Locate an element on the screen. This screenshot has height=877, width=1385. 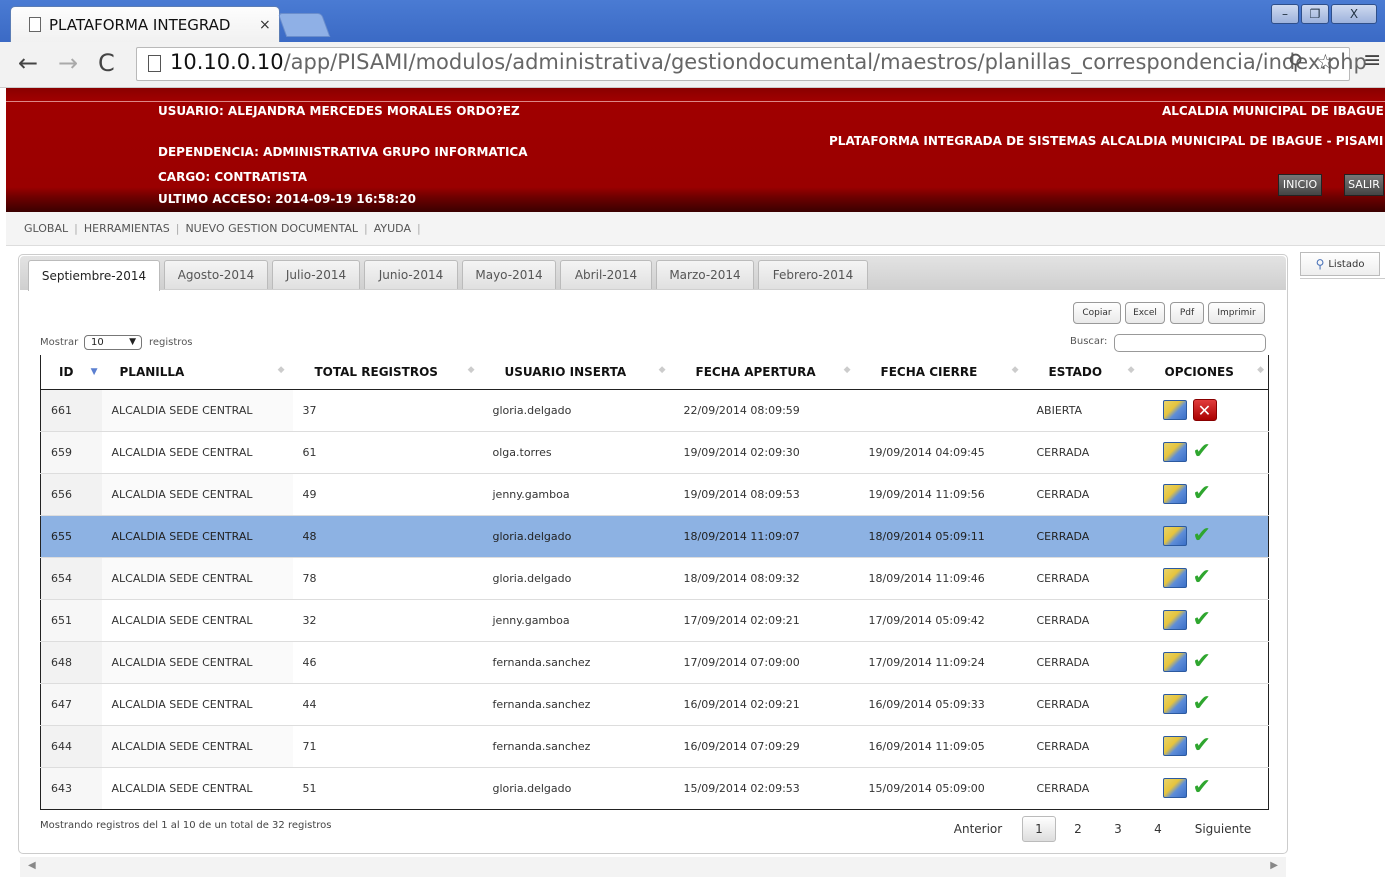
close-window-button: X is located at coordinates (1354, 14).